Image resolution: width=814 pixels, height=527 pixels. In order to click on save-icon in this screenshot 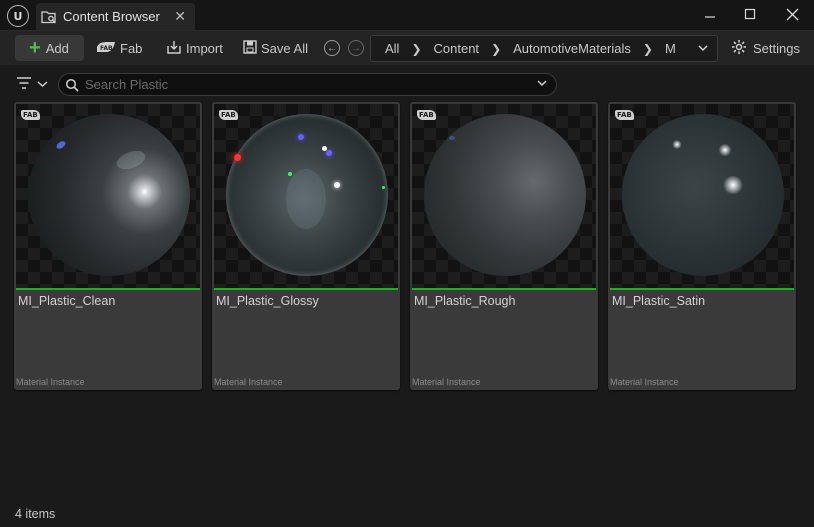, I will do `click(250, 48)`.